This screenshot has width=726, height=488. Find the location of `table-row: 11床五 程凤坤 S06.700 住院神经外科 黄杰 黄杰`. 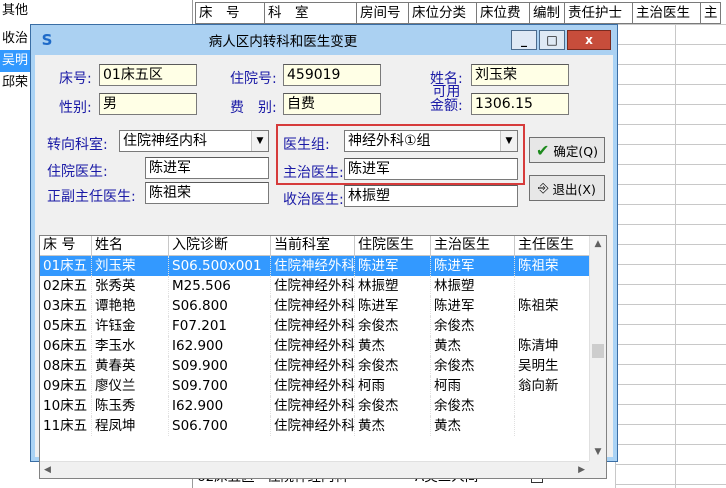

table-row: 11床五 程凤坤 S06.700 住院神经外科 黄杰 黄杰 is located at coordinates (323, 426).